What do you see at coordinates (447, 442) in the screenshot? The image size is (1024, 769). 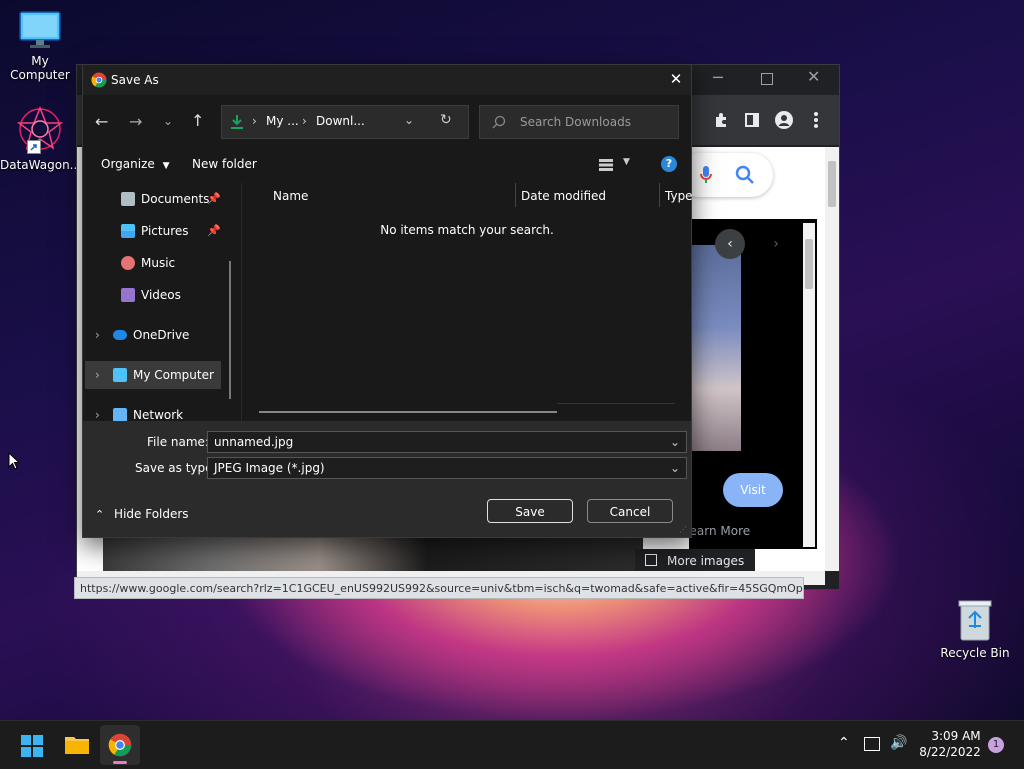 I see `file-name-input: unnamed.jpg ⌄` at bounding box center [447, 442].